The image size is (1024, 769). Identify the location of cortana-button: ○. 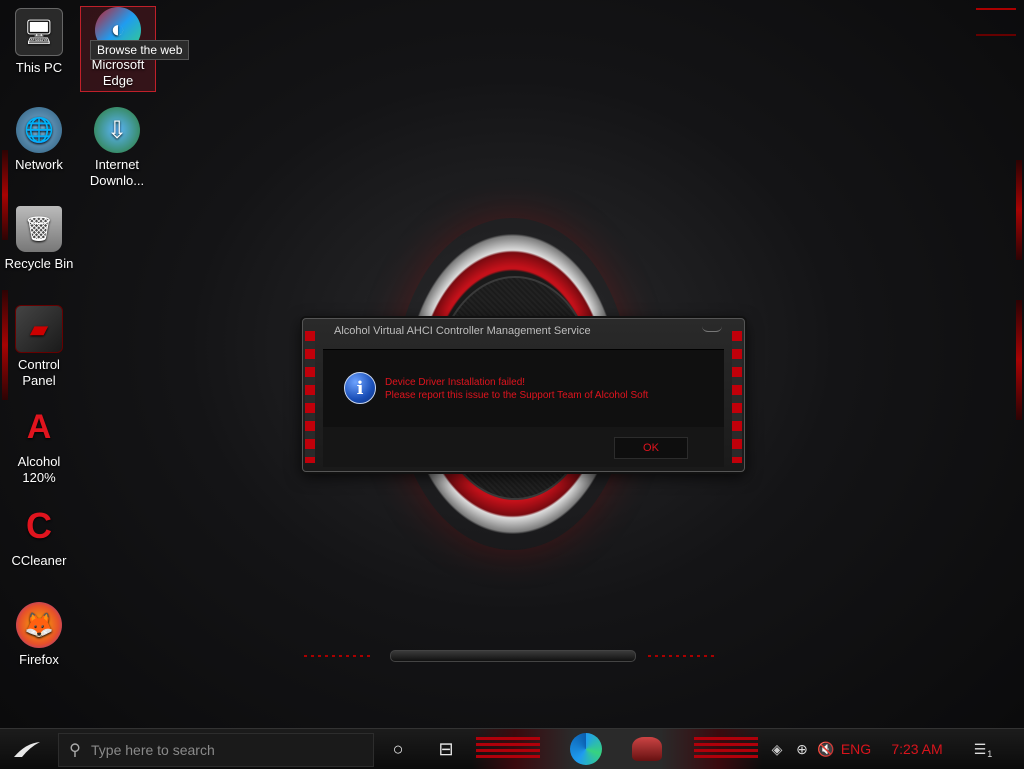
(398, 749).